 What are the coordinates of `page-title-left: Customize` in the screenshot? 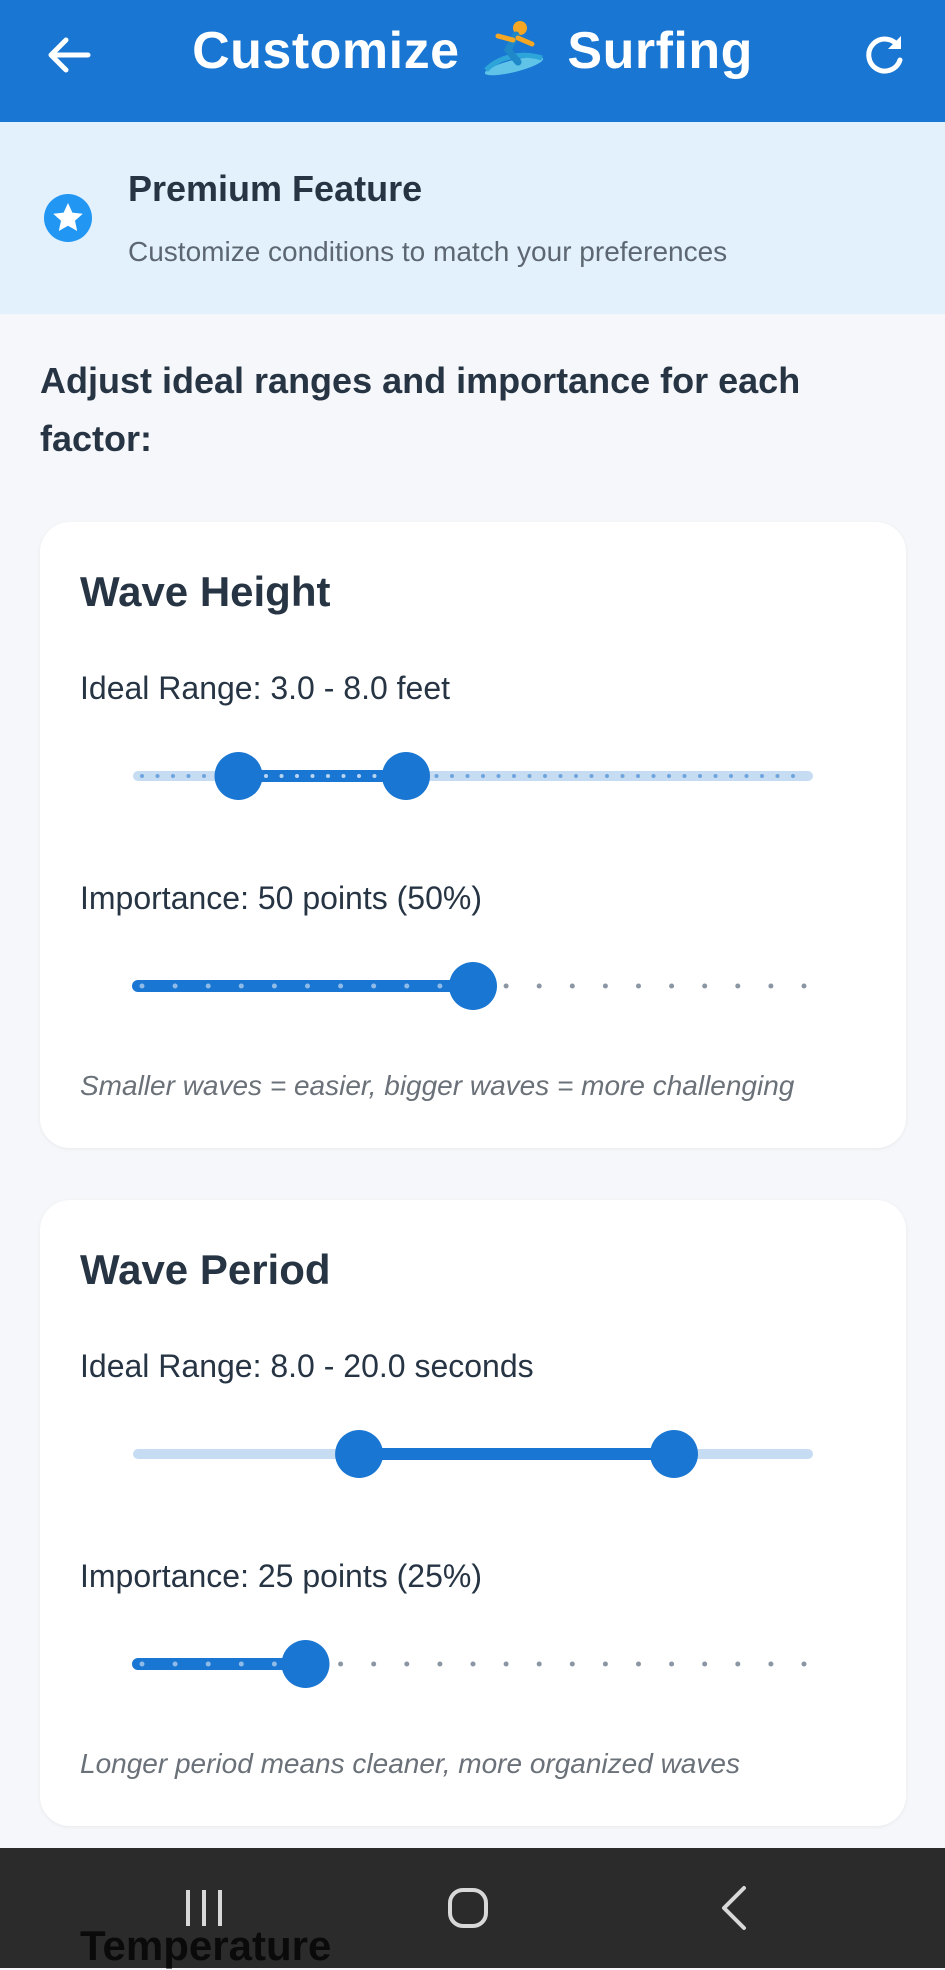 It's located at (326, 51).